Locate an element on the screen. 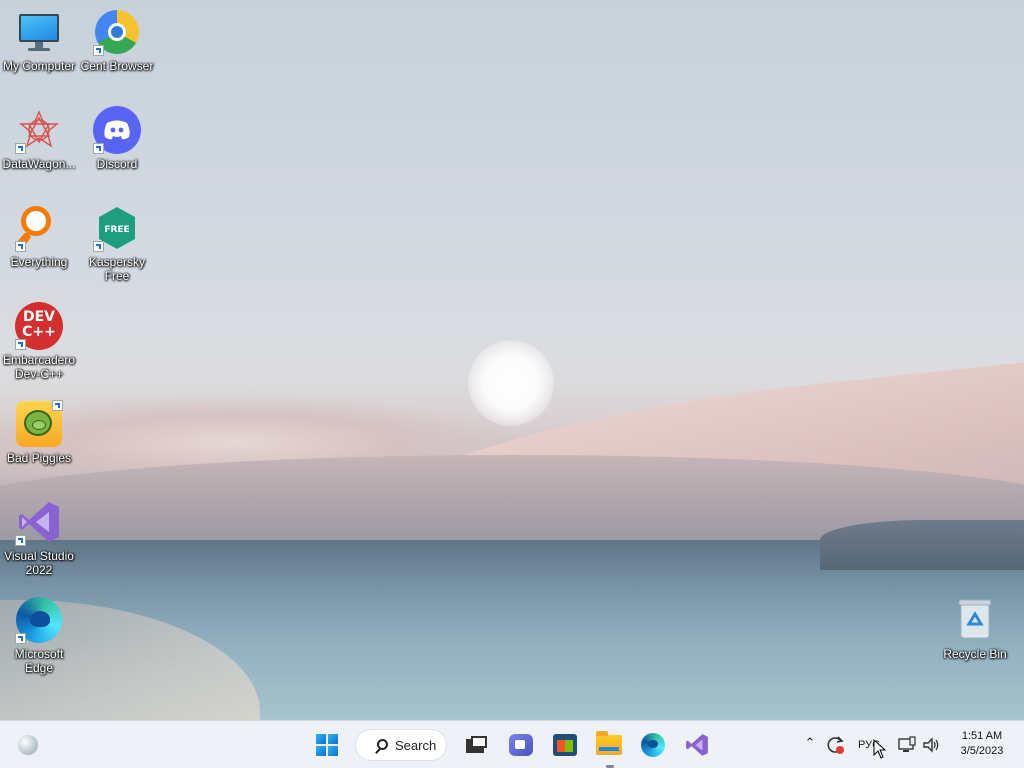  desktop-icon-visual-studio: Visual Studio 2022 is located at coordinates (39, 537).